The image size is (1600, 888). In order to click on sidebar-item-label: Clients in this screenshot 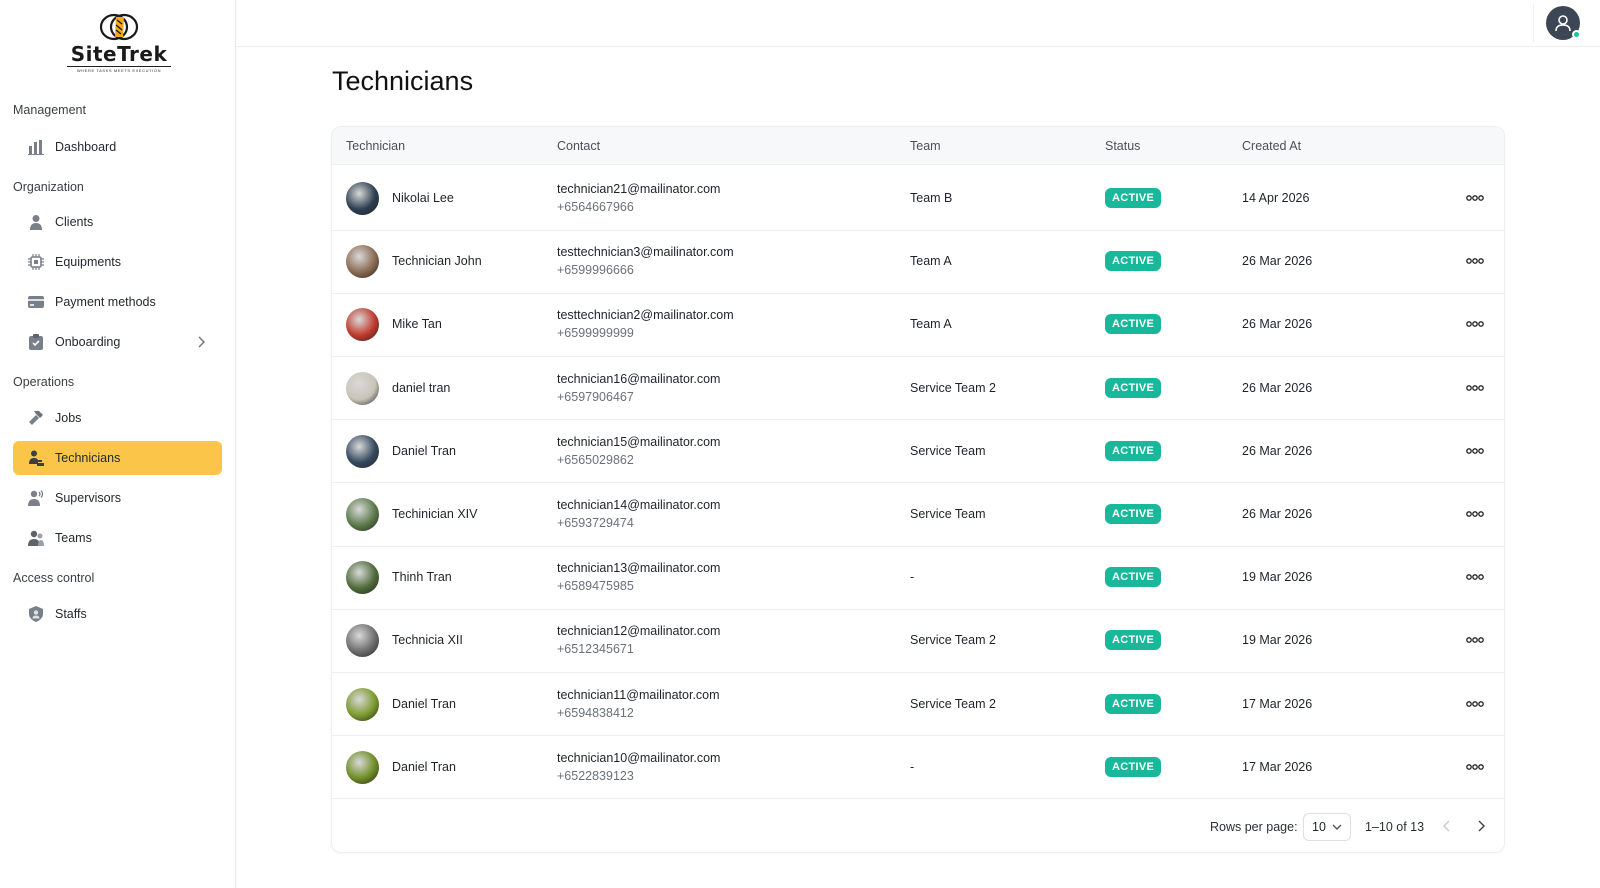, I will do `click(74, 222)`.